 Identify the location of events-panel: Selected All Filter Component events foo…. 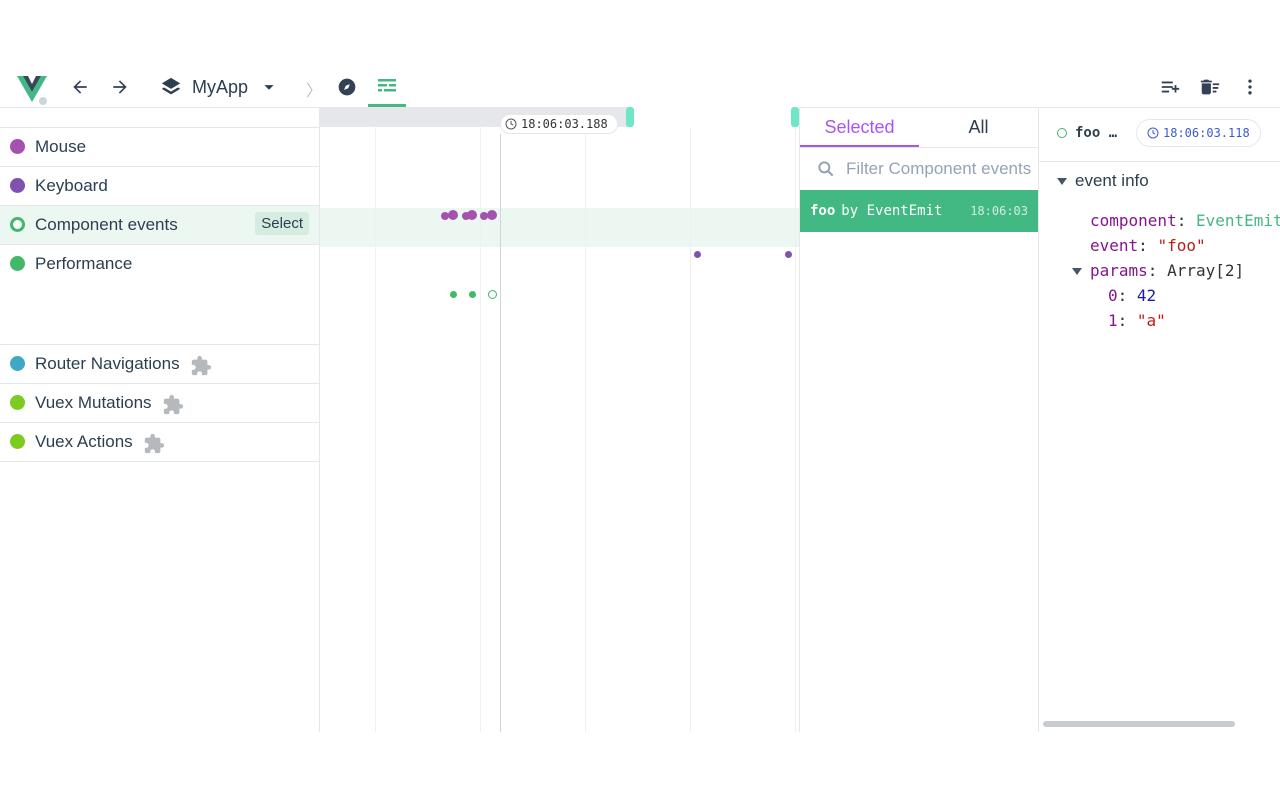
(919, 419).